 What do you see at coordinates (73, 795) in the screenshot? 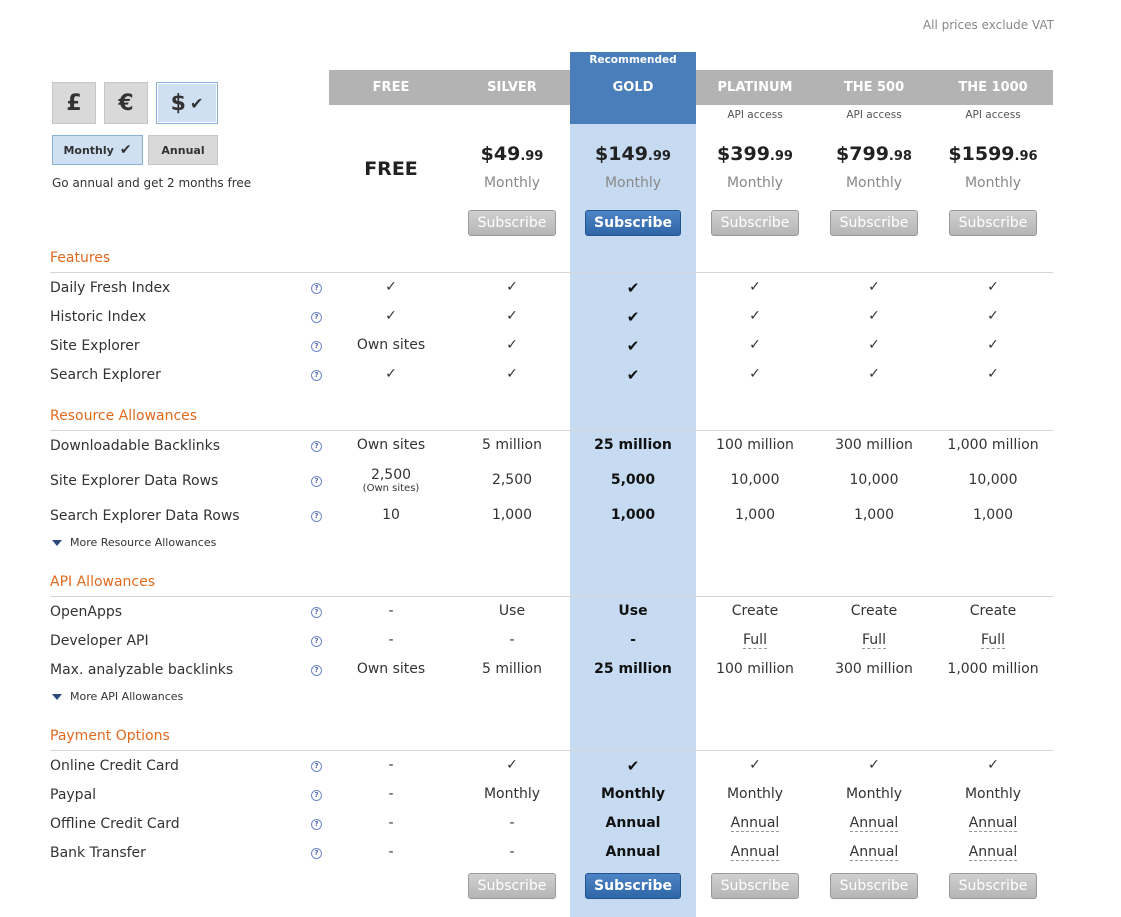
I see `row-label: Paypal` at bounding box center [73, 795].